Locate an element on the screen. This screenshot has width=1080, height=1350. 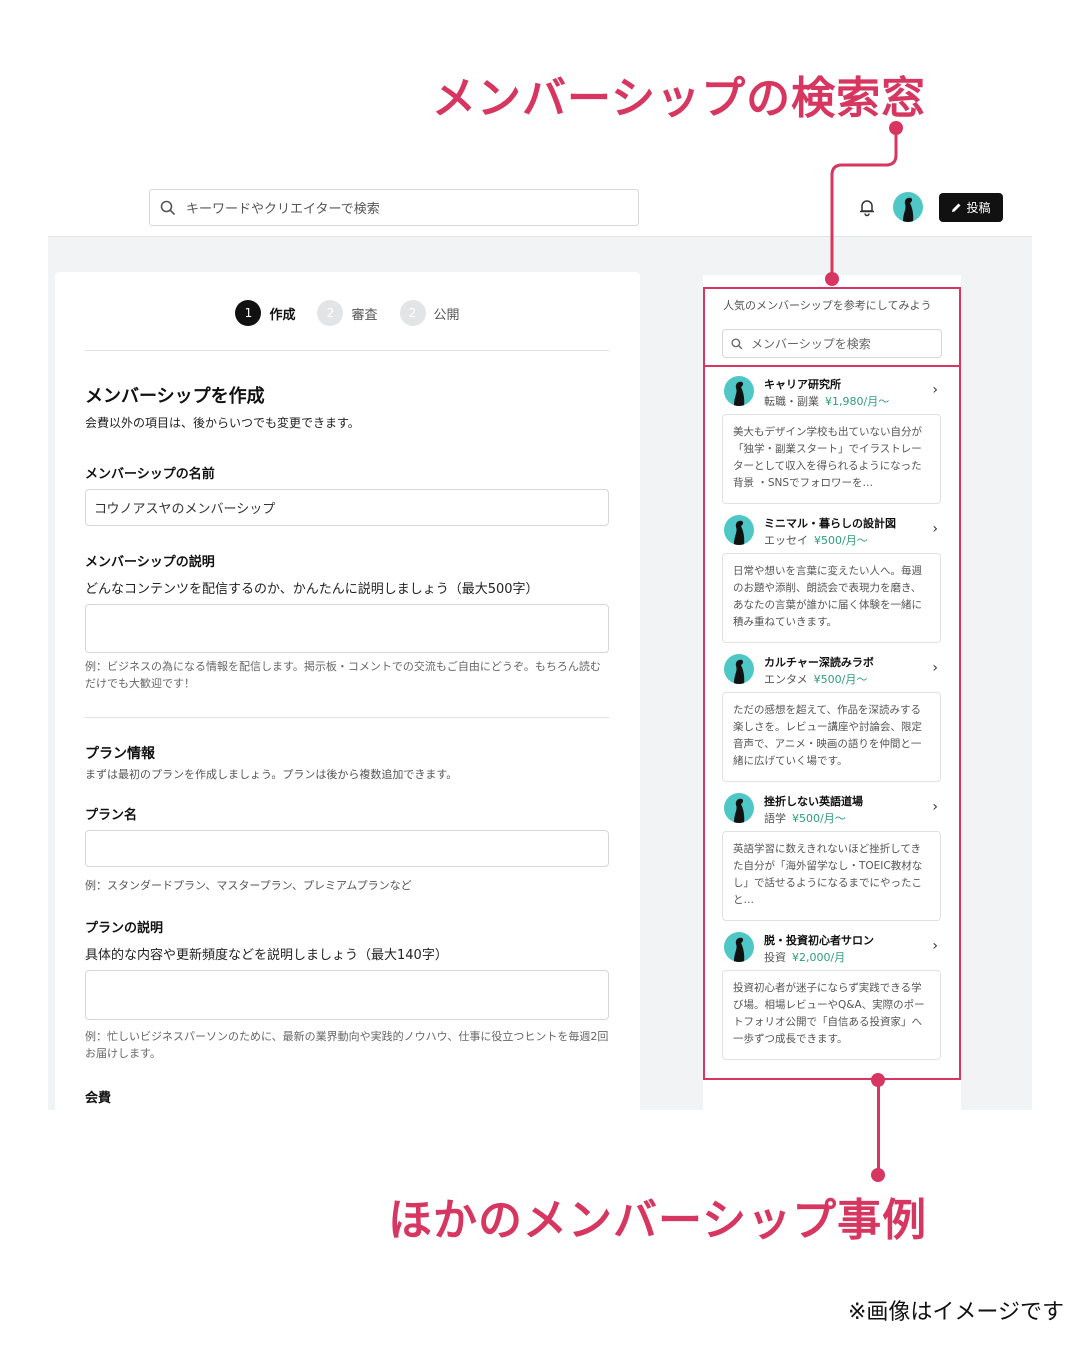
steps-divider is located at coordinates (347, 350).